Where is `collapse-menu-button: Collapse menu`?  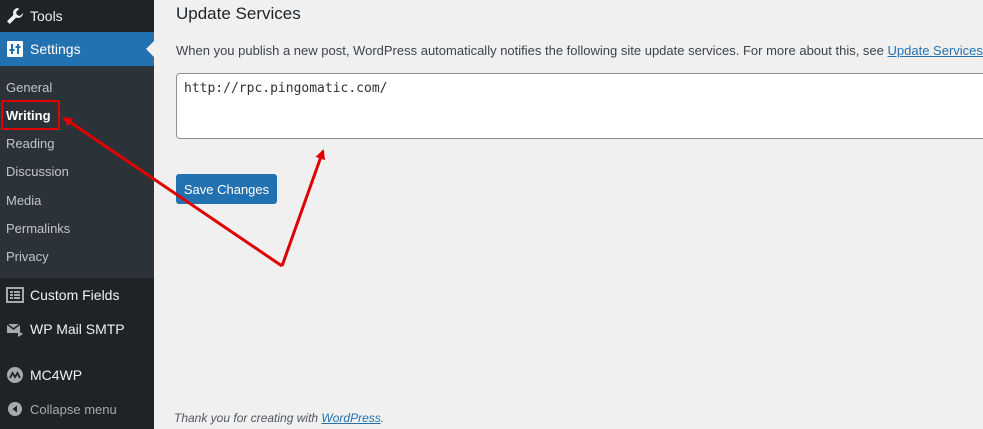 collapse-menu-button: Collapse menu is located at coordinates (77, 409).